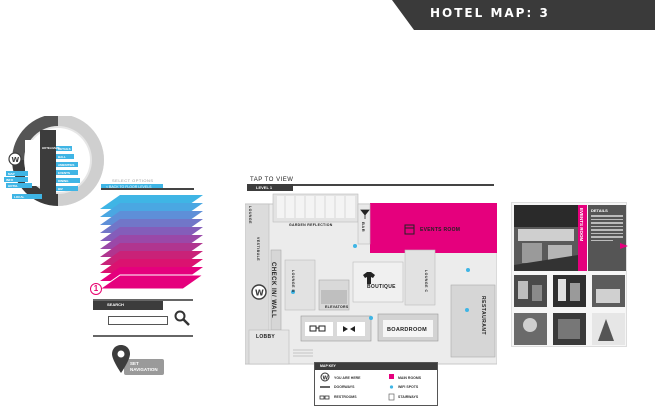 This screenshot has height=407, width=655. What do you see at coordinates (273, 290) in the screenshot?
I see `check-in-label: CHECK IN/ WALL` at bounding box center [273, 290].